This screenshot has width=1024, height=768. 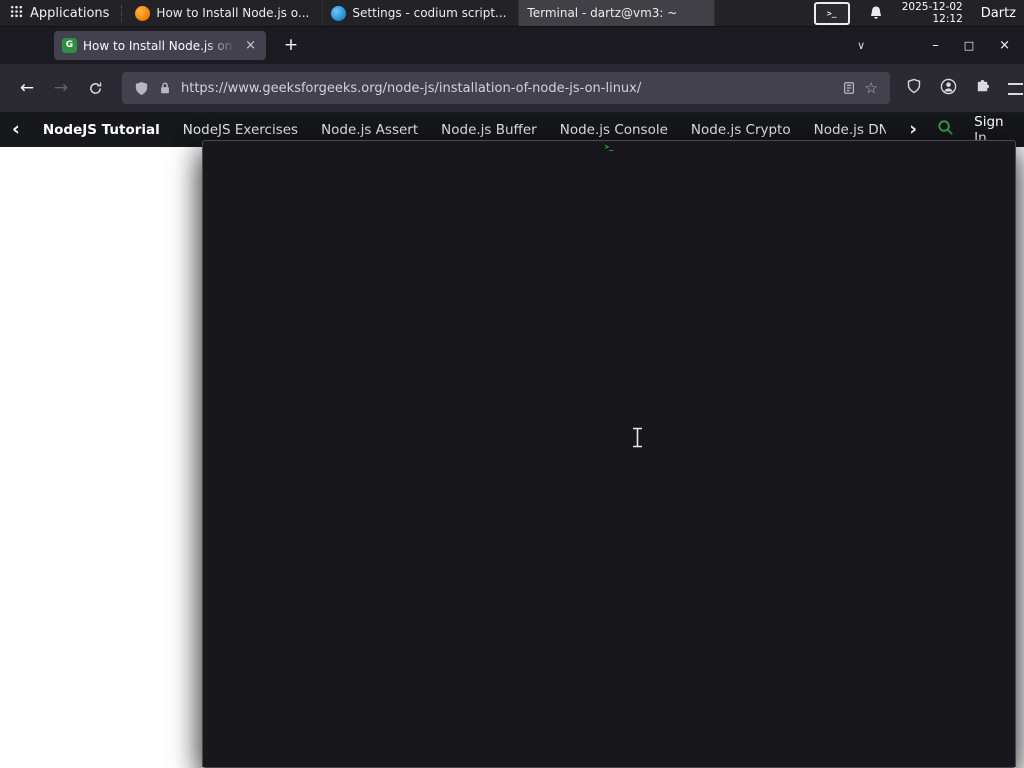 I want to click on user-menu: Dartz, so click(x=998, y=13).